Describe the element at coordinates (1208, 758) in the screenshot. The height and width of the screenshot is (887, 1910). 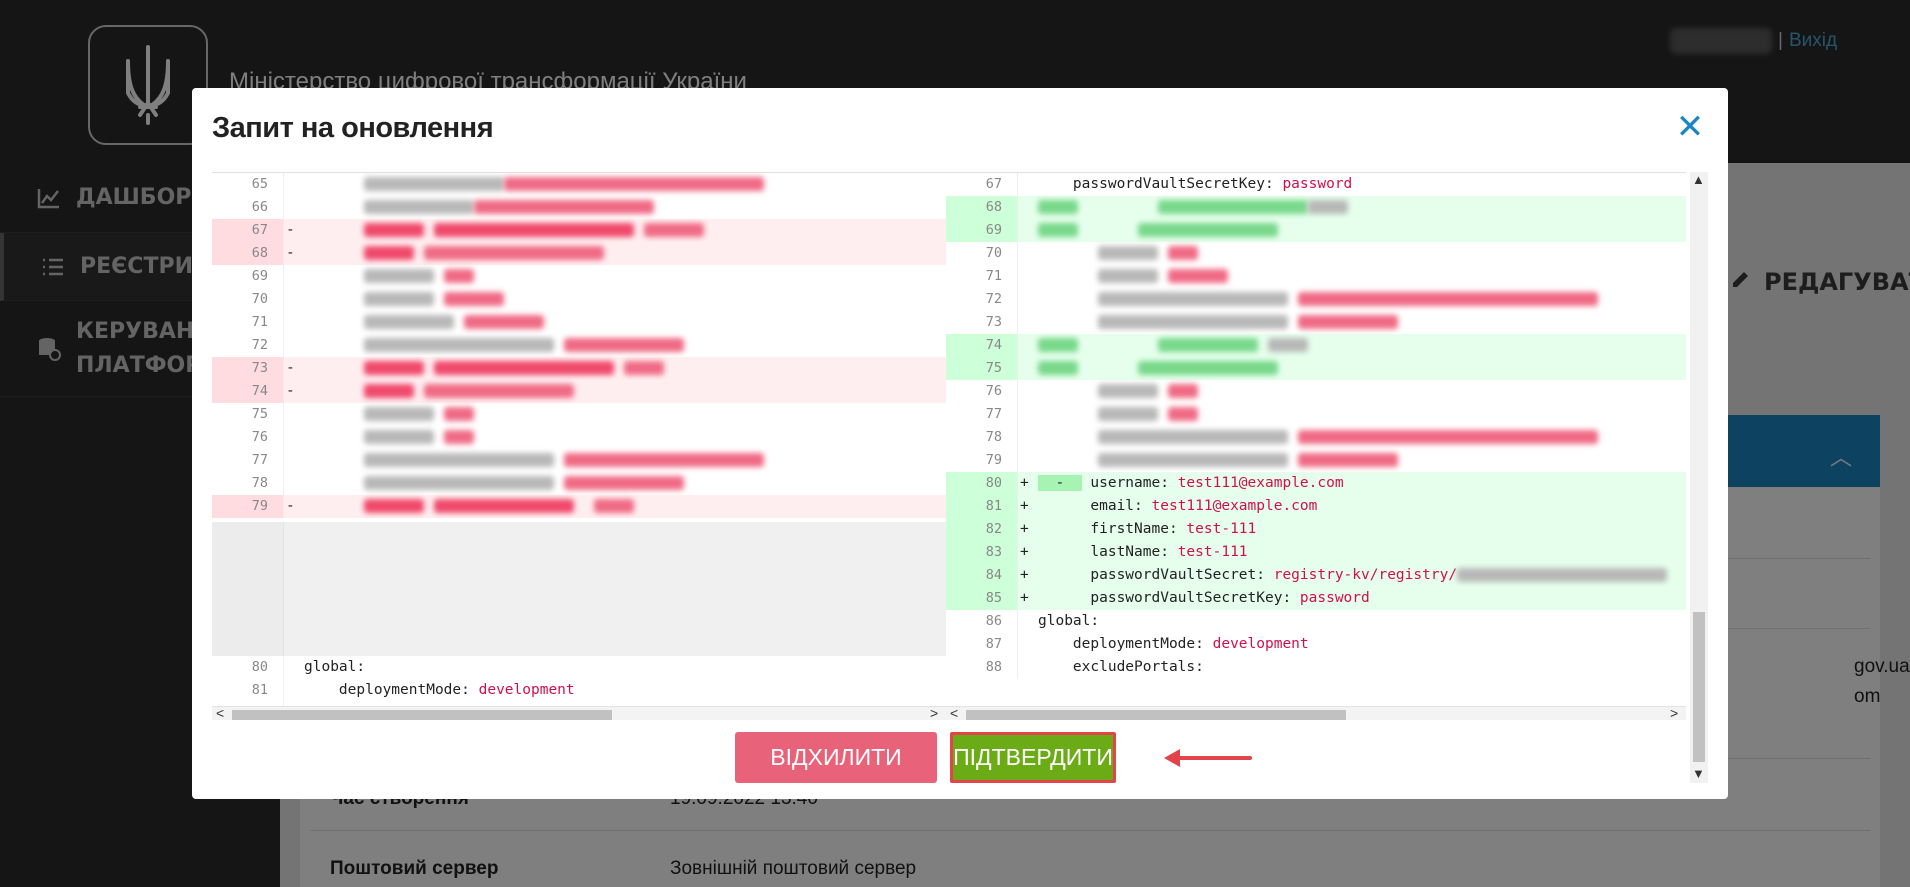
I see `annotation-arrow` at that location.